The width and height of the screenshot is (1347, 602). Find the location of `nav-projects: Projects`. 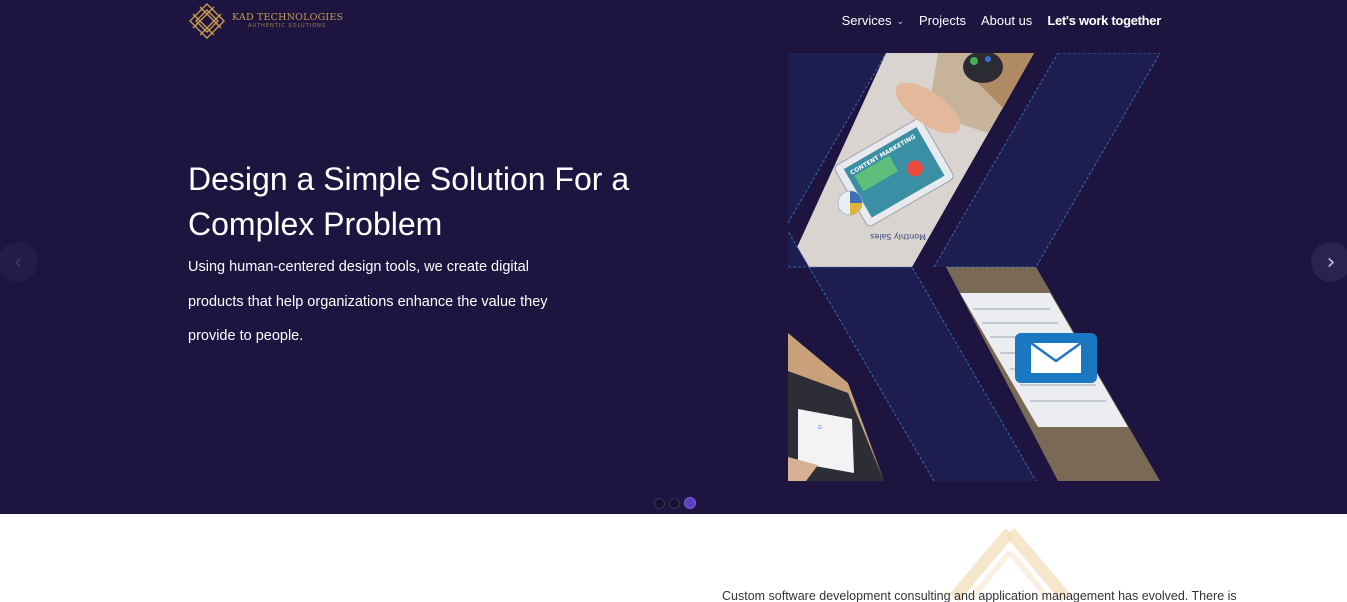

nav-projects: Projects is located at coordinates (942, 20).